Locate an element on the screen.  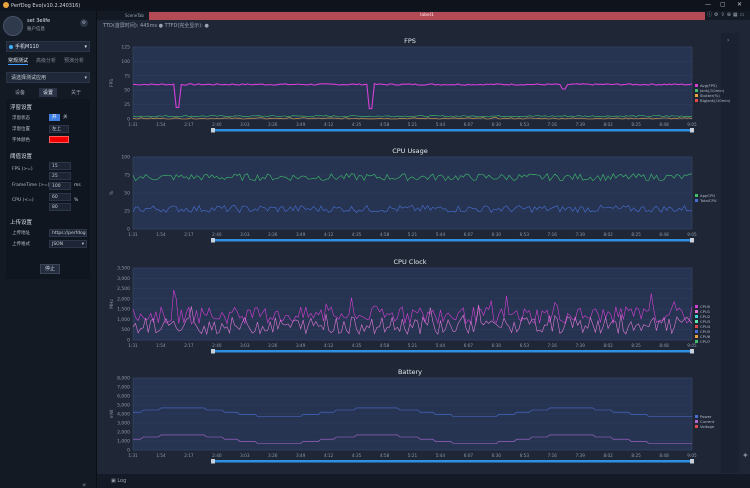
y-tick-label: 6,000 is located at coordinates (123, 397).